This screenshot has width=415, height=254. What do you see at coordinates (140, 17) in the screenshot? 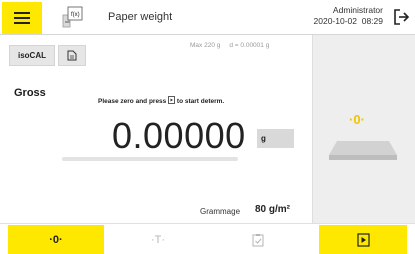
I see `application-title: Paper weight` at bounding box center [140, 17].